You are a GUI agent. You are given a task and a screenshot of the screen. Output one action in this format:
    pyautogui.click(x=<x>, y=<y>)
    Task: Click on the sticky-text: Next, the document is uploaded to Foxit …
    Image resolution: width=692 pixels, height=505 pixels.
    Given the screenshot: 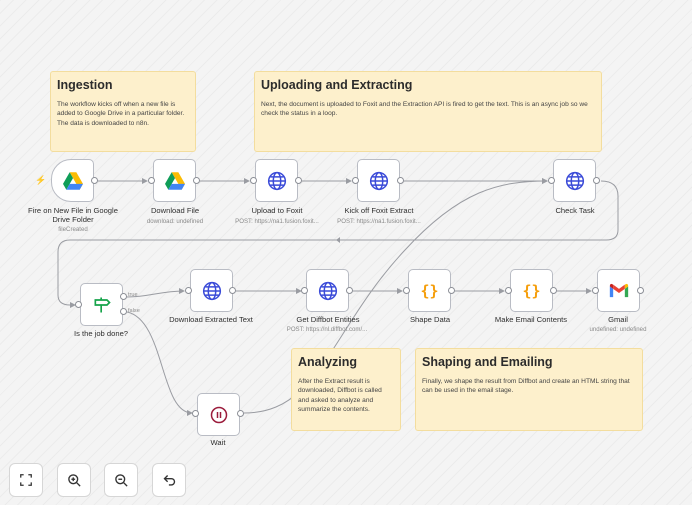 What is the action you would take?
    pyautogui.click(x=424, y=109)
    